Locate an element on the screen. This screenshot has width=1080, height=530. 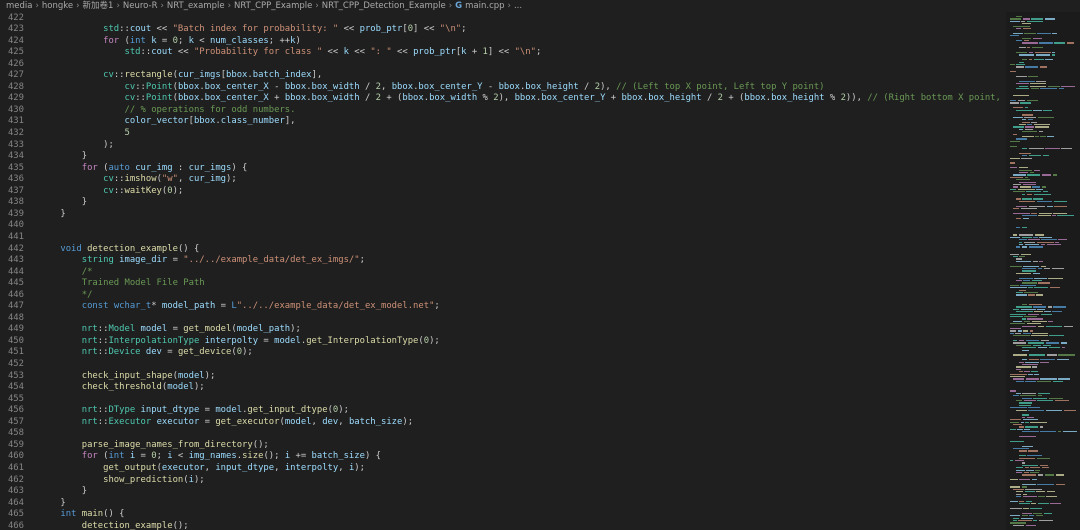
line-number: 432 is located at coordinates (15, 133).